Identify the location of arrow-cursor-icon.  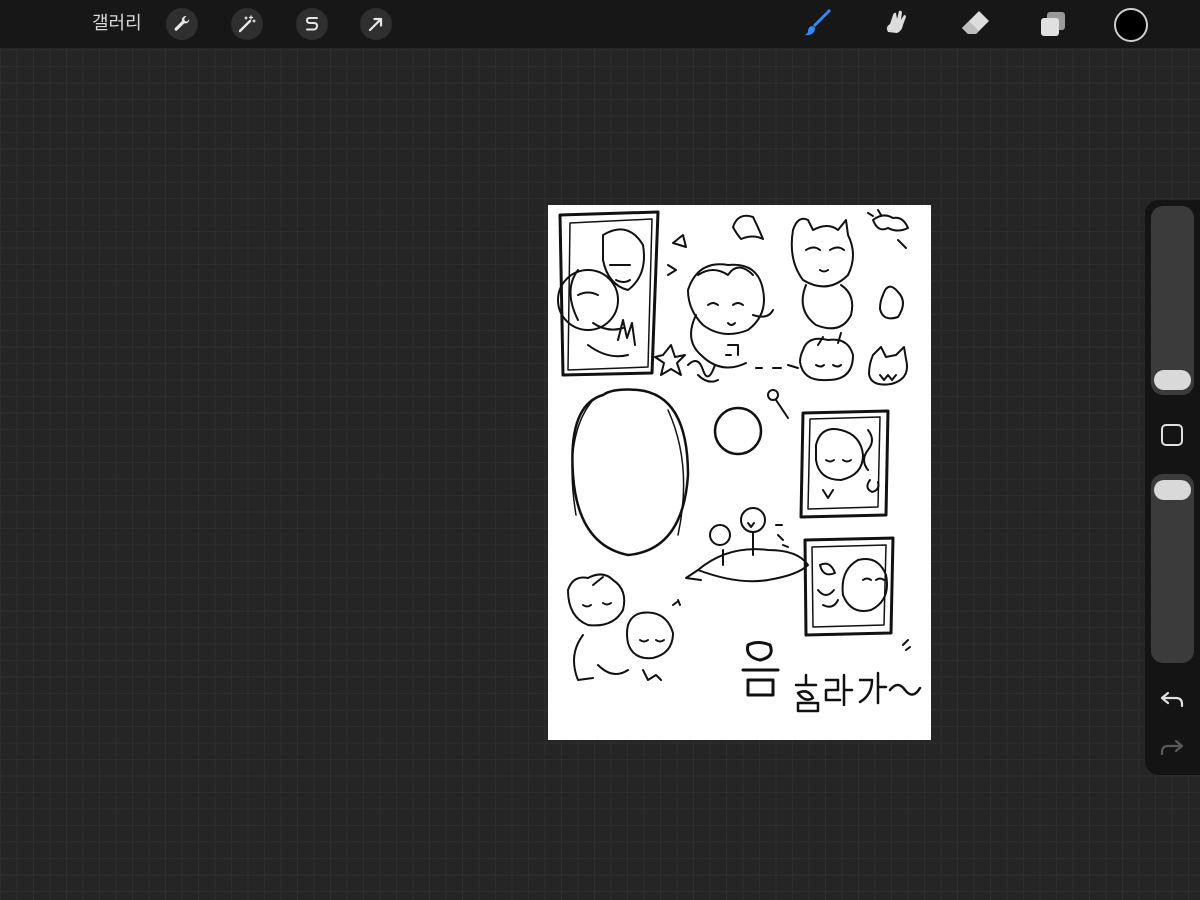
(376, 24).